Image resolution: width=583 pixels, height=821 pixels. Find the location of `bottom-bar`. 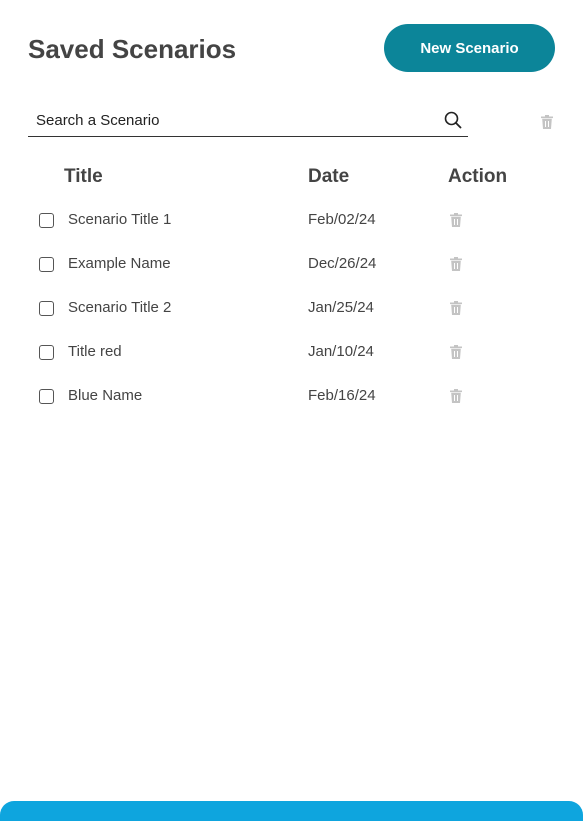

bottom-bar is located at coordinates (291, 811).